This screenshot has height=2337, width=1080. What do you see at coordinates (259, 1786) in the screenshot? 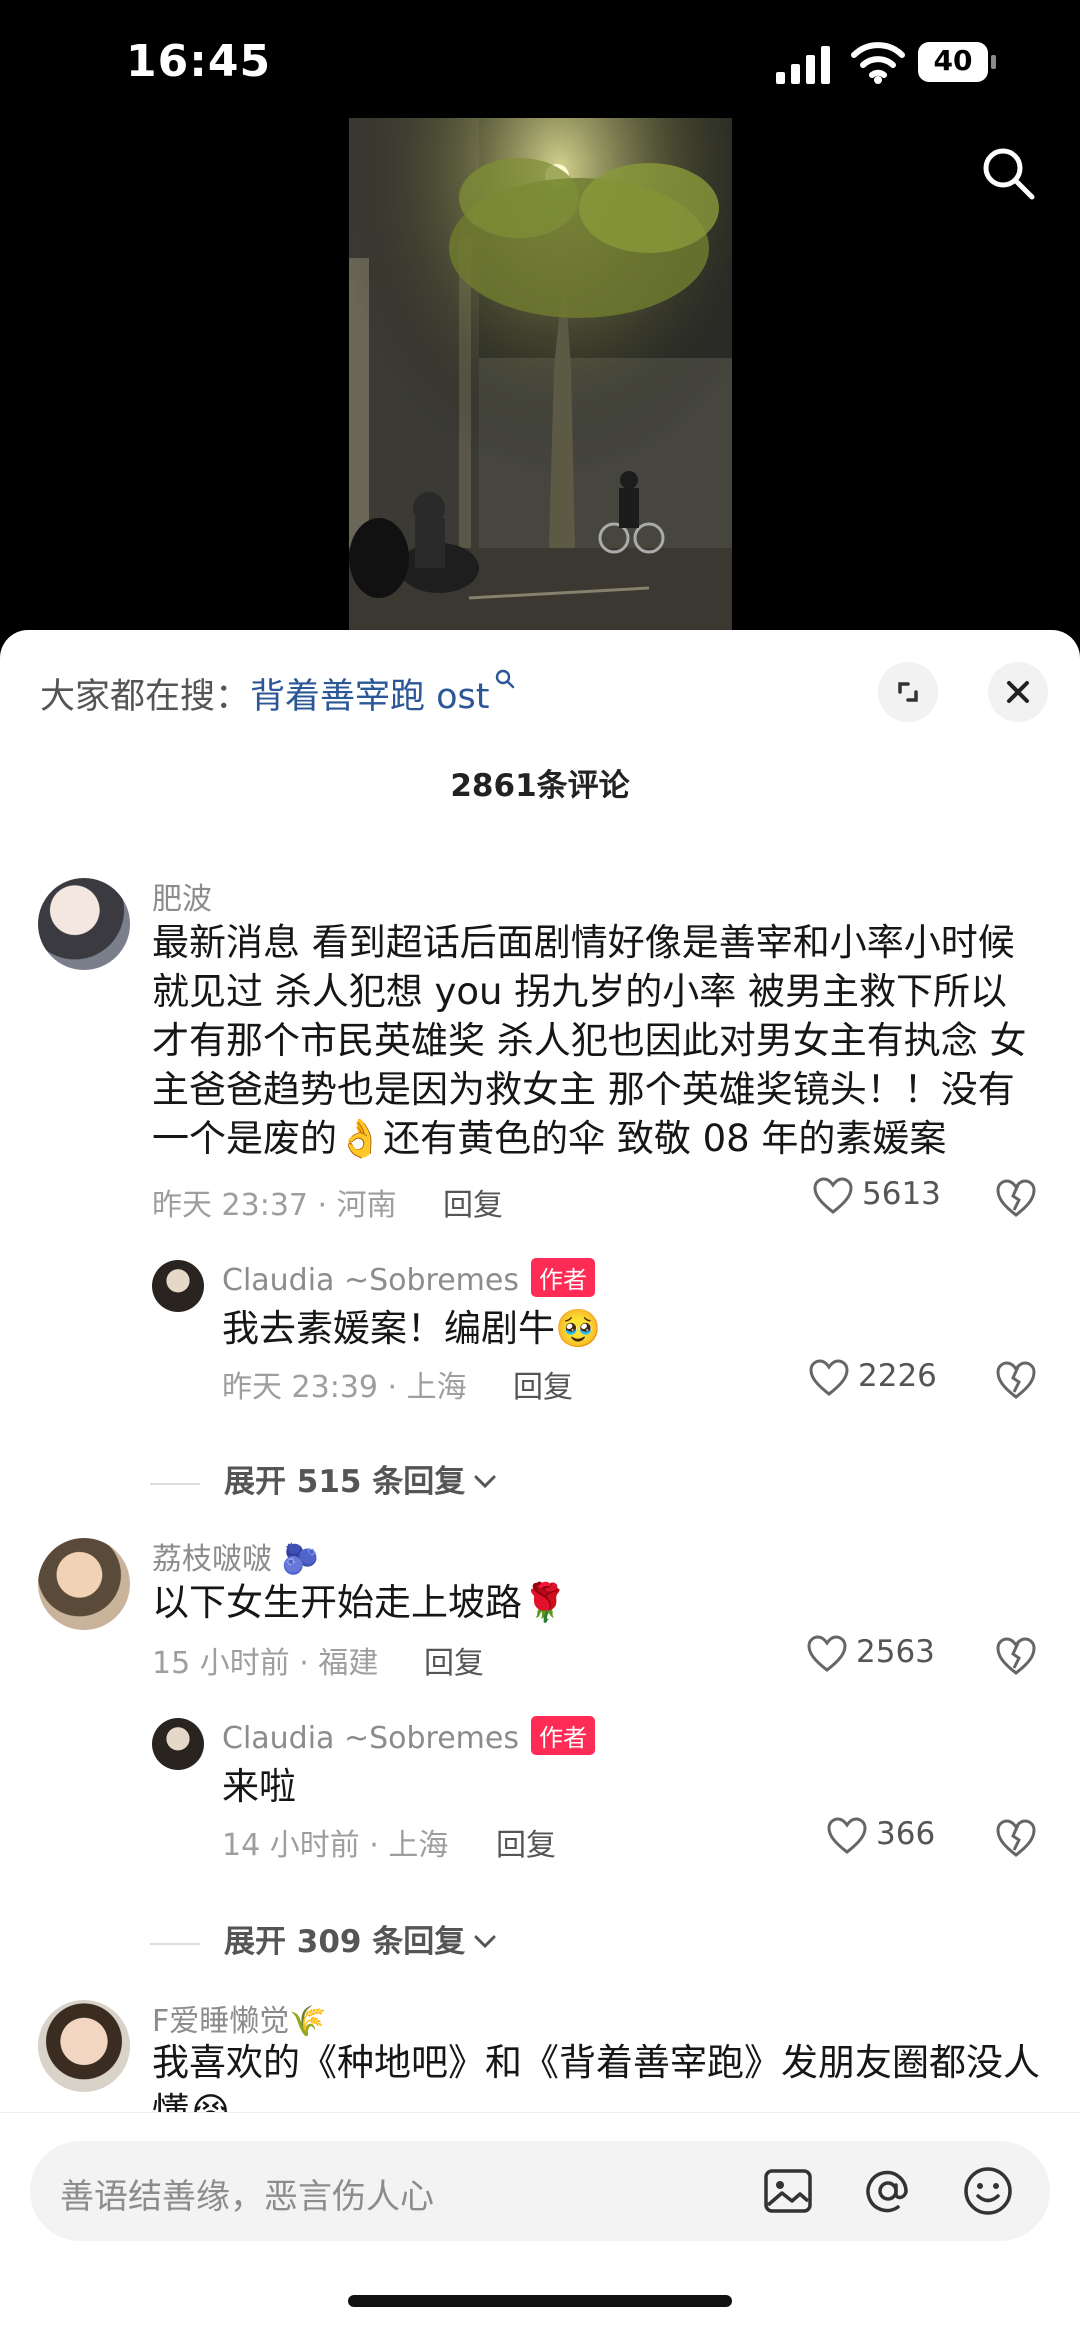
I see `reply-text: 来啦` at bounding box center [259, 1786].